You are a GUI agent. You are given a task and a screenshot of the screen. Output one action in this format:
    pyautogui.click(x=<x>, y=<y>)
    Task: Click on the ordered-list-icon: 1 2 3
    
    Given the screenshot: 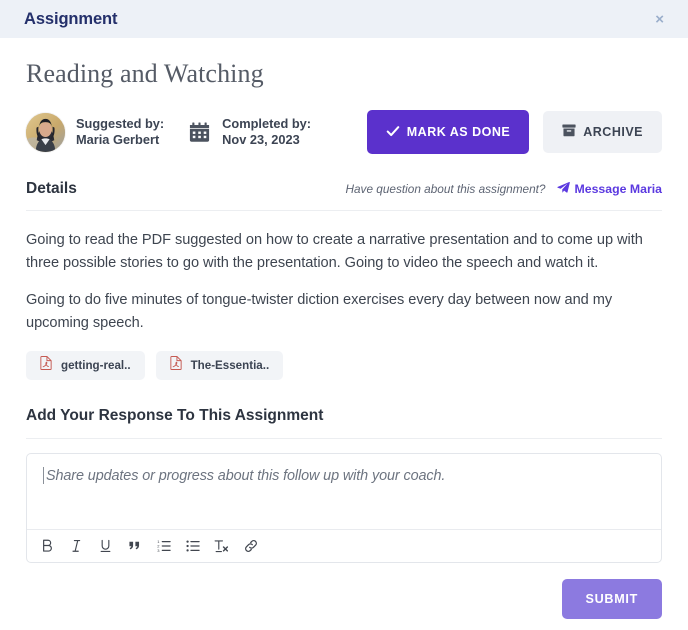 What is the action you would take?
    pyautogui.click(x=163, y=546)
    